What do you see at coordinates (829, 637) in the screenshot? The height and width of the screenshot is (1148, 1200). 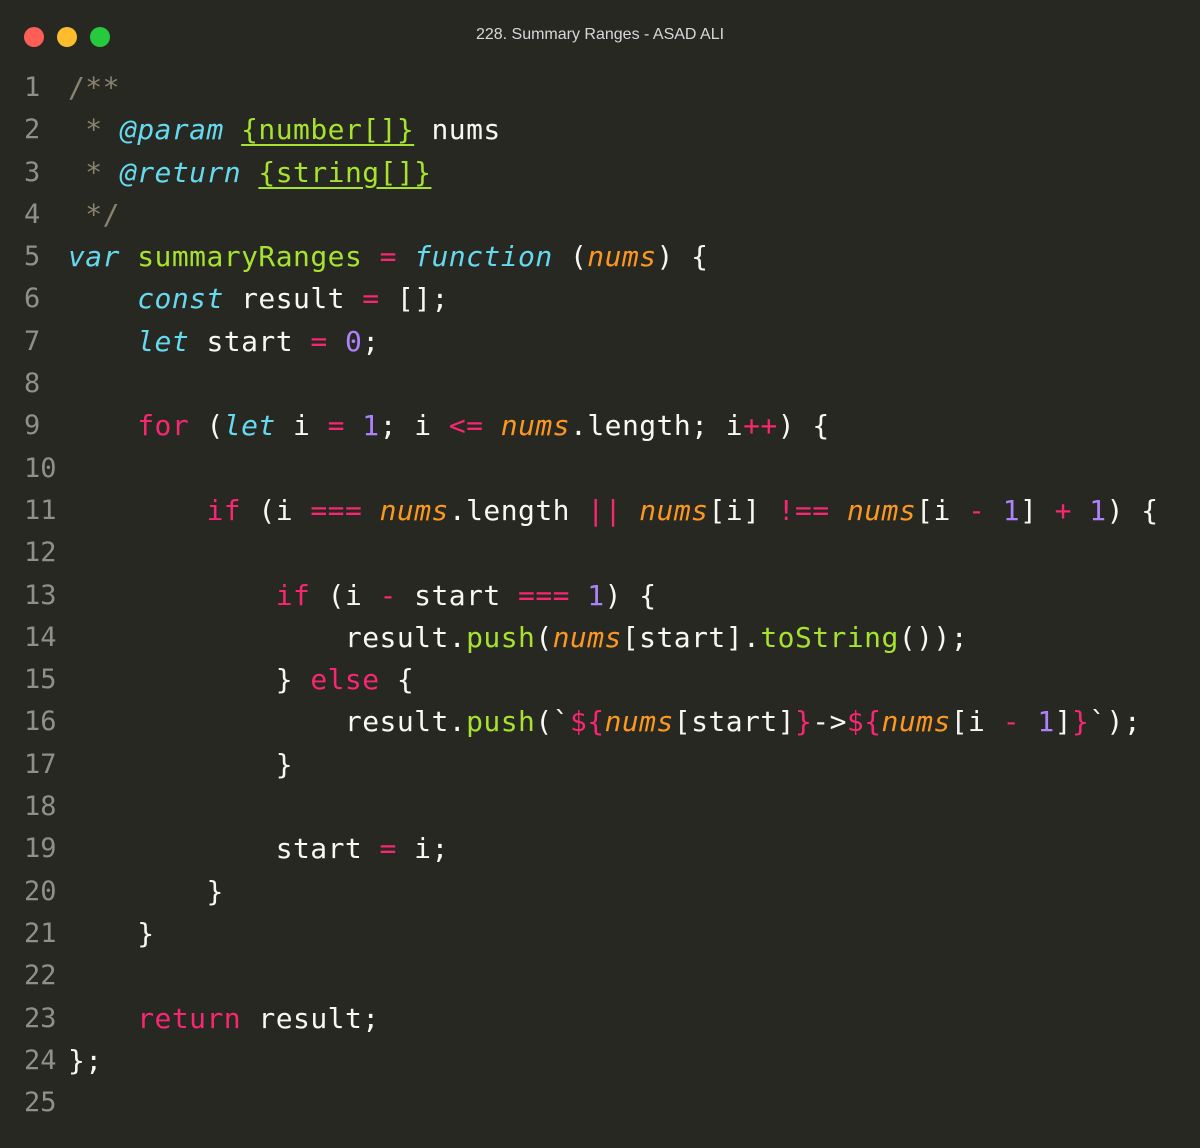 I see `code-token: toString` at bounding box center [829, 637].